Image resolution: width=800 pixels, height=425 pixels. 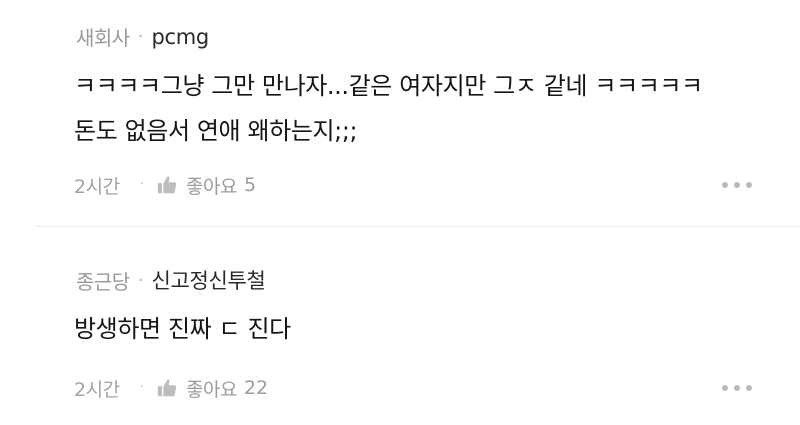 I want to click on comment-footer: 2시간 · 좋아요 5, so click(x=413, y=185).